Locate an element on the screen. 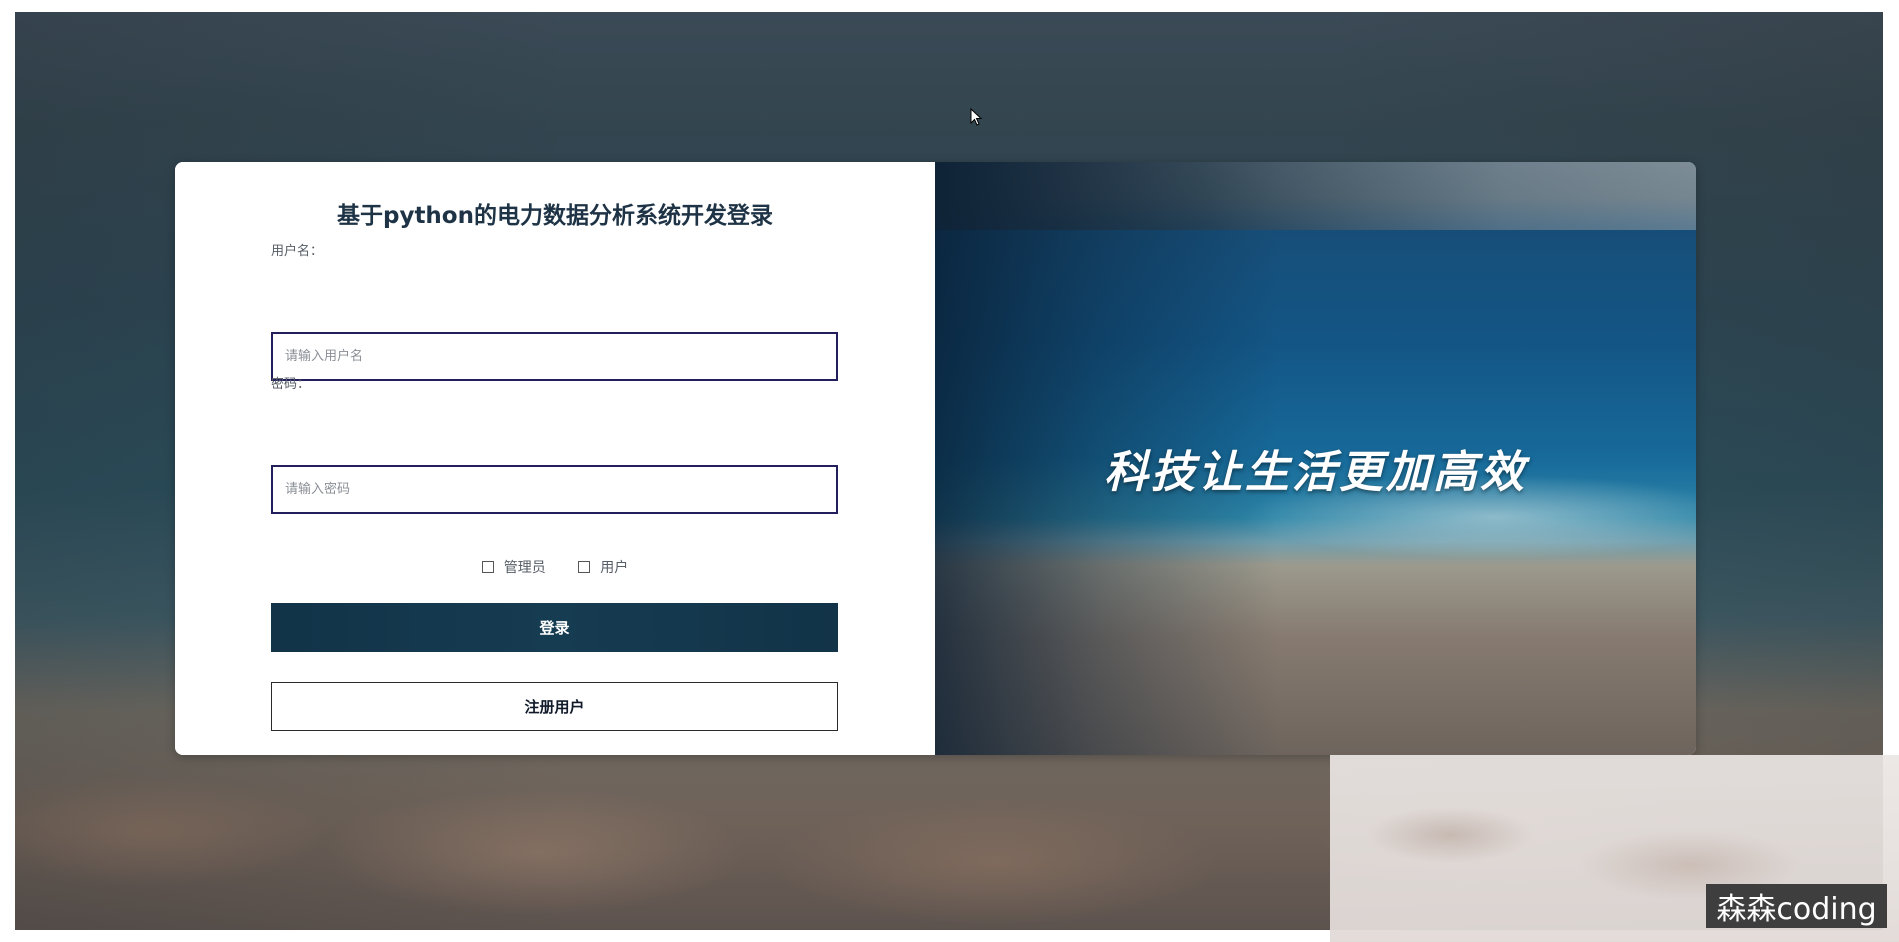 The height and width of the screenshot is (942, 1899). banner-slogan: 科技让生活更加高效 is located at coordinates (1315, 472).